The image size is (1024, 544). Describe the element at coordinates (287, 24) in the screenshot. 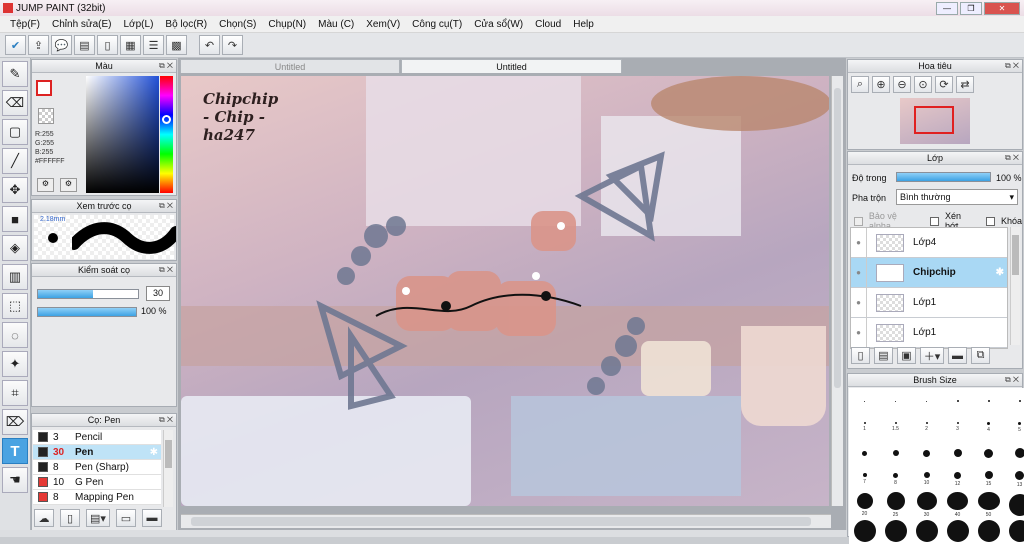

I see `menu-capture: Chụp(N)` at that location.